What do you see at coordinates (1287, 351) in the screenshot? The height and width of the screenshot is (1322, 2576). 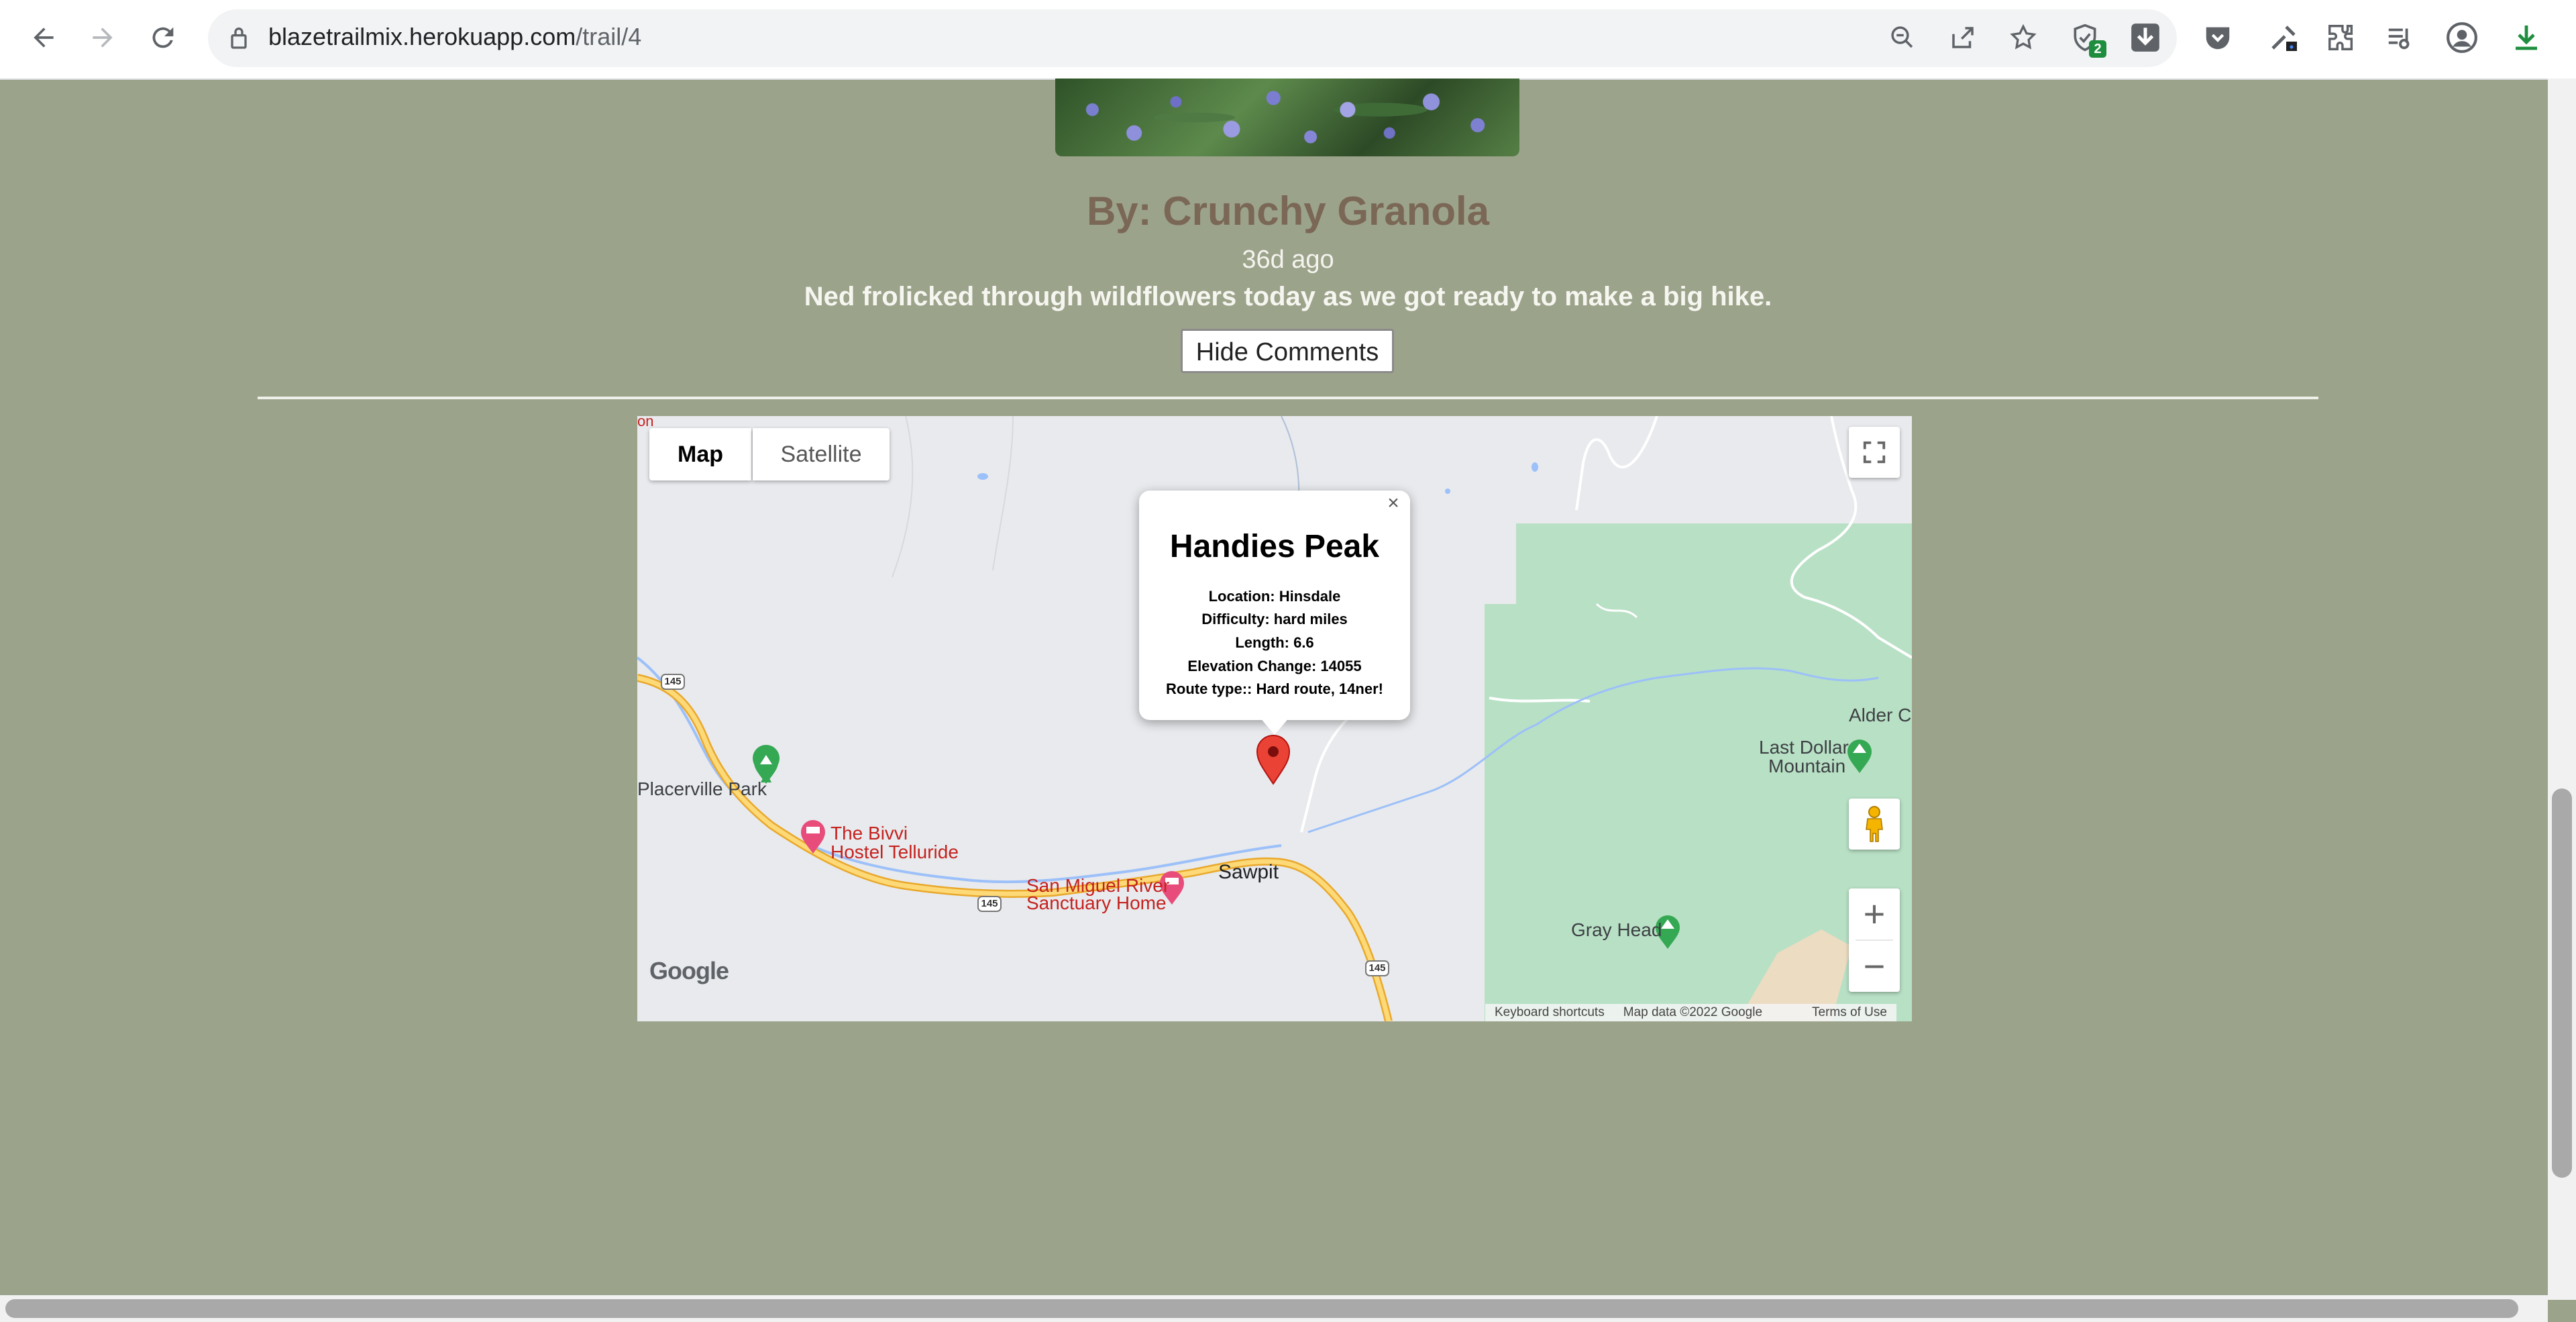 I see `hide-comments-button: Hide Comments` at bounding box center [1287, 351].